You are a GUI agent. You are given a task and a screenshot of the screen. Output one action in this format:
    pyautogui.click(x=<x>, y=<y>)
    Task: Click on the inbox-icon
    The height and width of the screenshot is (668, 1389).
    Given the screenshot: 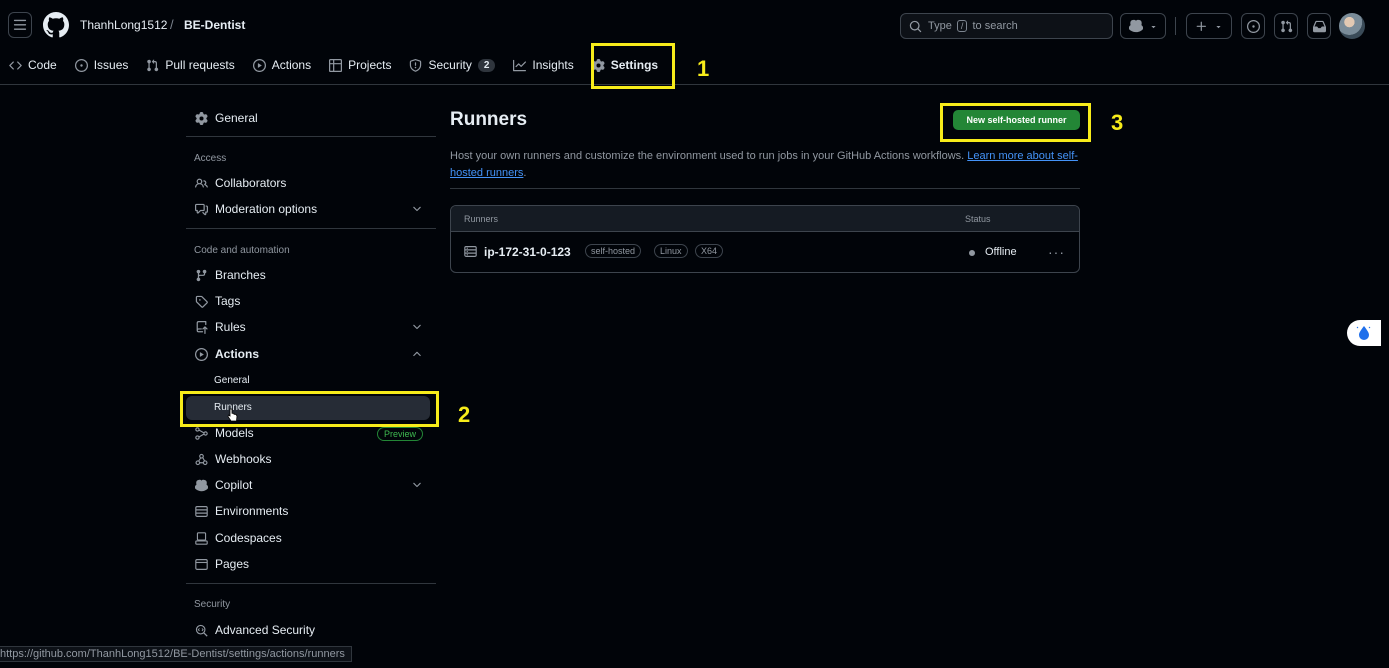 What is the action you would take?
    pyautogui.click(x=1319, y=26)
    